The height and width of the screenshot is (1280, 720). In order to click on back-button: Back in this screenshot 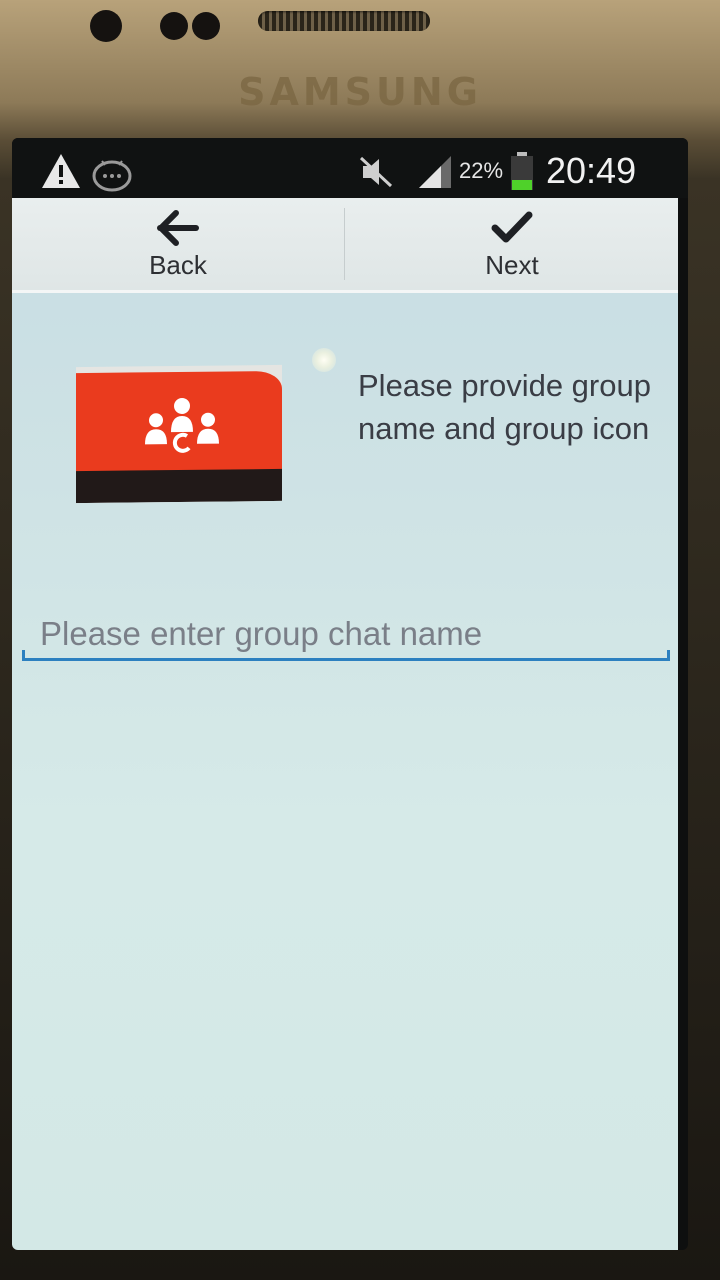, I will do `click(178, 244)`.